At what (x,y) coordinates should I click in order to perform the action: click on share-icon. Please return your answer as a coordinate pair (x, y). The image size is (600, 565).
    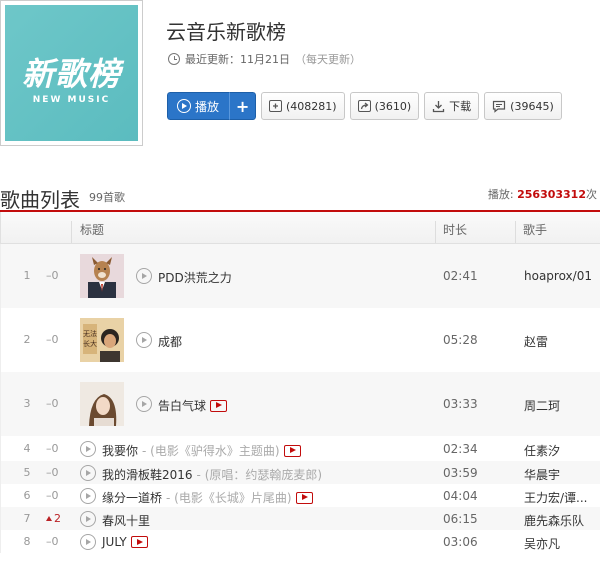
    Looking at the image, I should click on (364, 106).